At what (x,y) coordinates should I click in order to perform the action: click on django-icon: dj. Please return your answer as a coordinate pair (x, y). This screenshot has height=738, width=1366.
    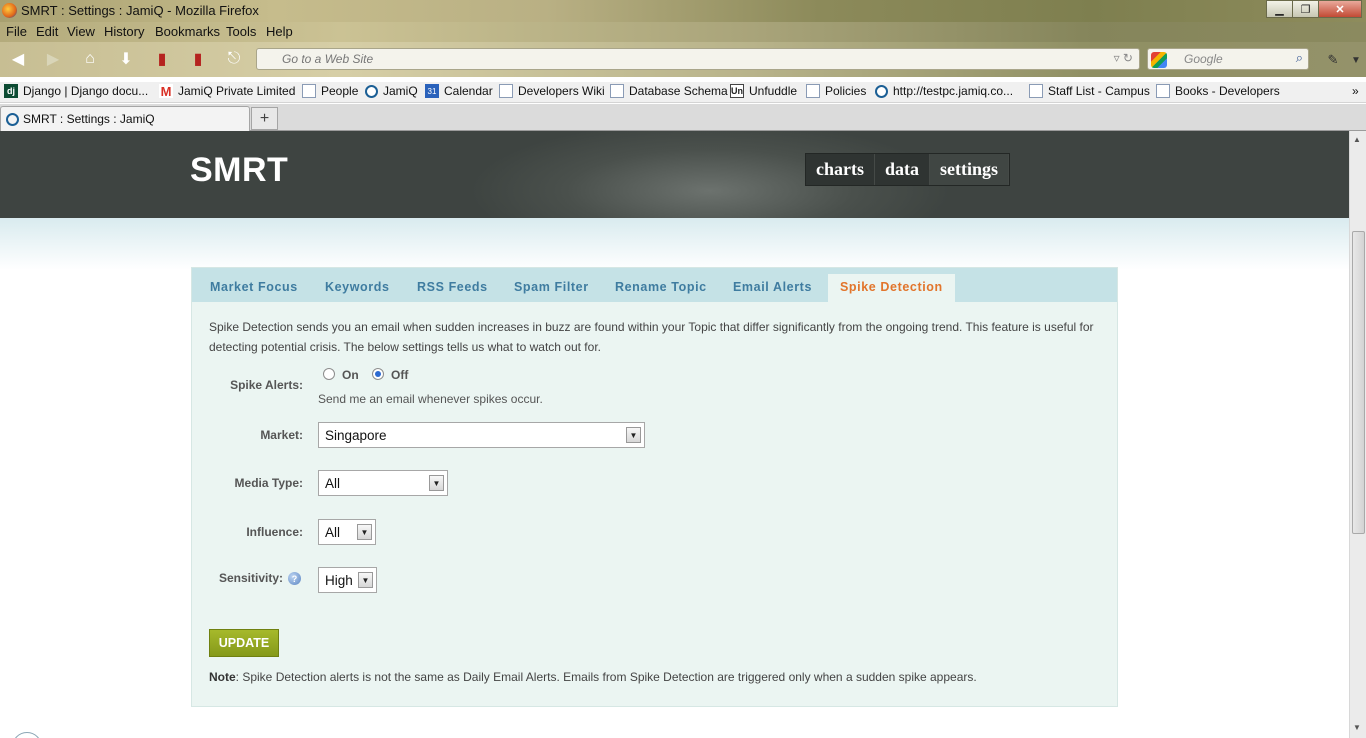
    Looking at the image, I should click on (11, 91).